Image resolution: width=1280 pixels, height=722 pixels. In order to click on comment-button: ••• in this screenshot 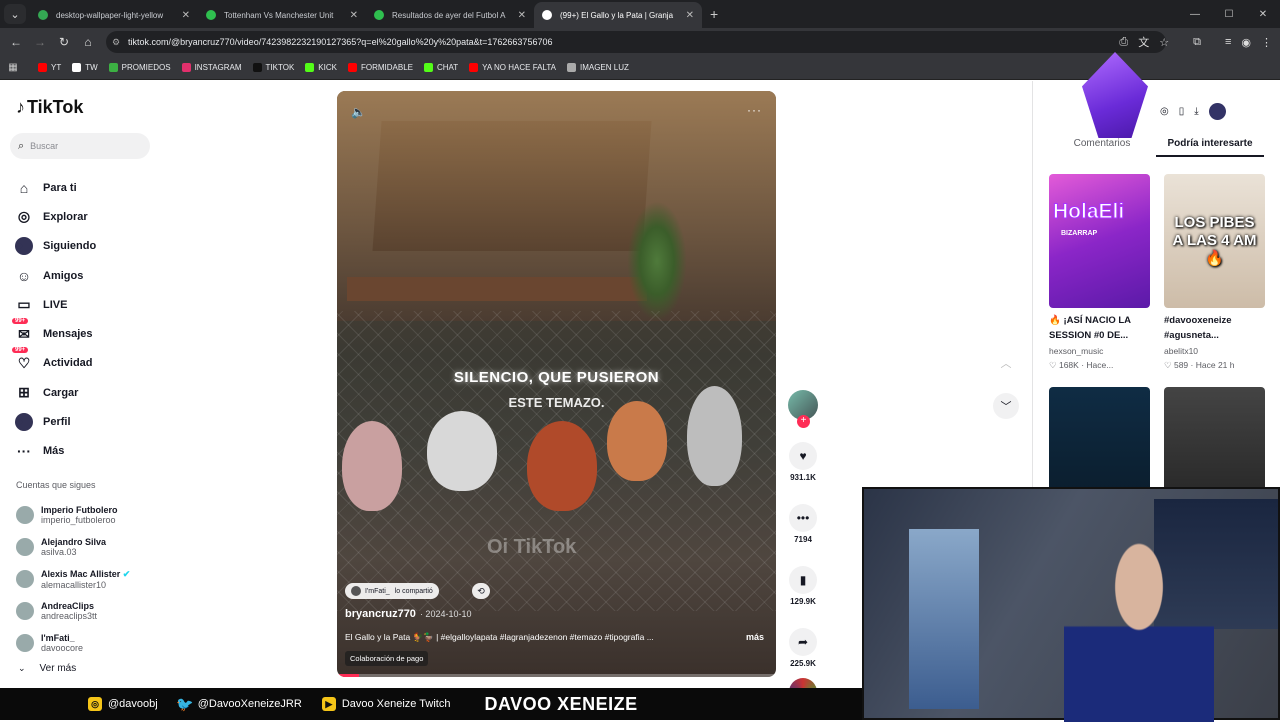, I will do `click(803, 518)`.